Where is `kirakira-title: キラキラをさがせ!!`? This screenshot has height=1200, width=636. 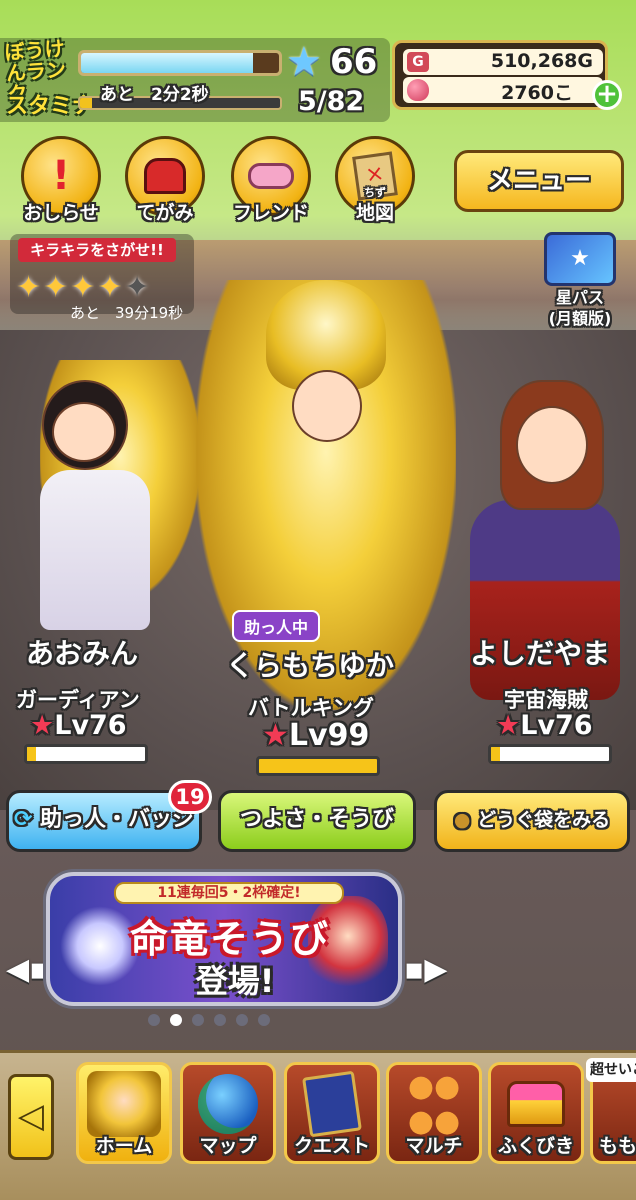
kirakira-title: キラキラをさがせ!! is located at coordinates (97, 250).